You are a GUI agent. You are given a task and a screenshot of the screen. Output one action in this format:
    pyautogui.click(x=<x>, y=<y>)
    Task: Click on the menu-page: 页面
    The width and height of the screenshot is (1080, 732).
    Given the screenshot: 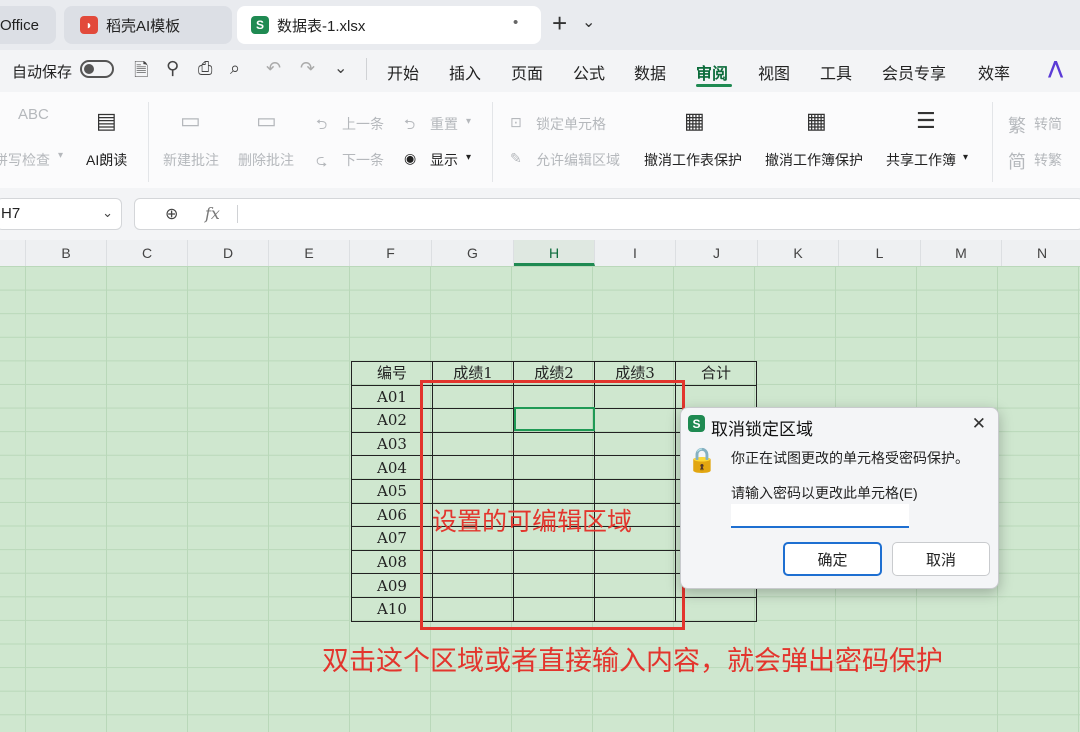 What is the action you would take?
    pyautogui.click(x=527, y=72)
    